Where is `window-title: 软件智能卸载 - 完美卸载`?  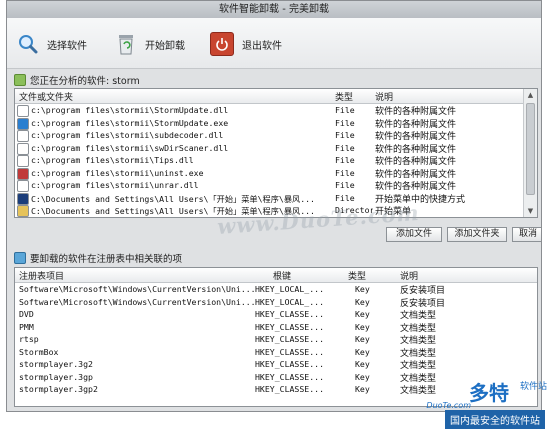 window-title: 软件智能卸载 - 完美卸载 is located at coordinates (274, 9).